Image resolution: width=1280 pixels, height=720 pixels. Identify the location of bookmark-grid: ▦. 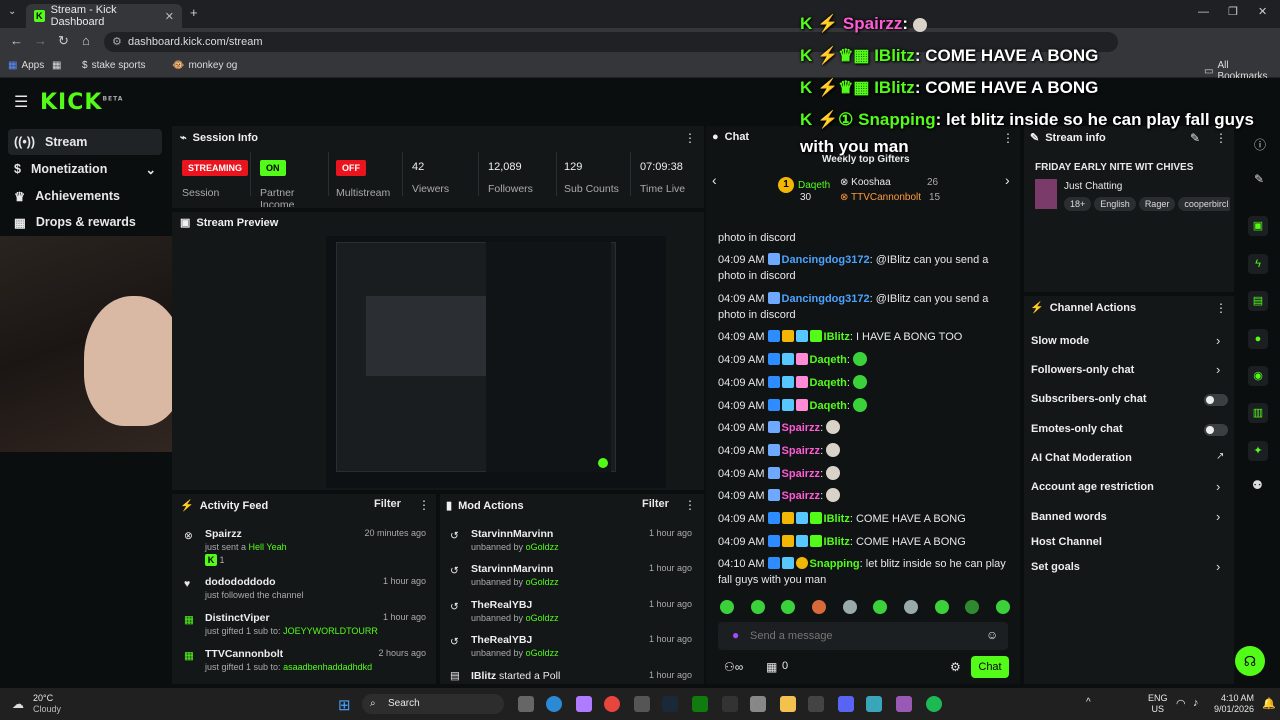
(56, 65).